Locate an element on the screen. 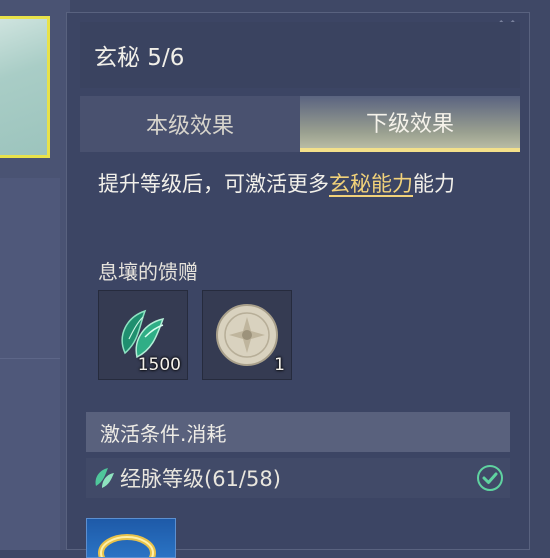 The image size is (550, 558). description-suffix: 能力 is located at coordinates (434, 184).